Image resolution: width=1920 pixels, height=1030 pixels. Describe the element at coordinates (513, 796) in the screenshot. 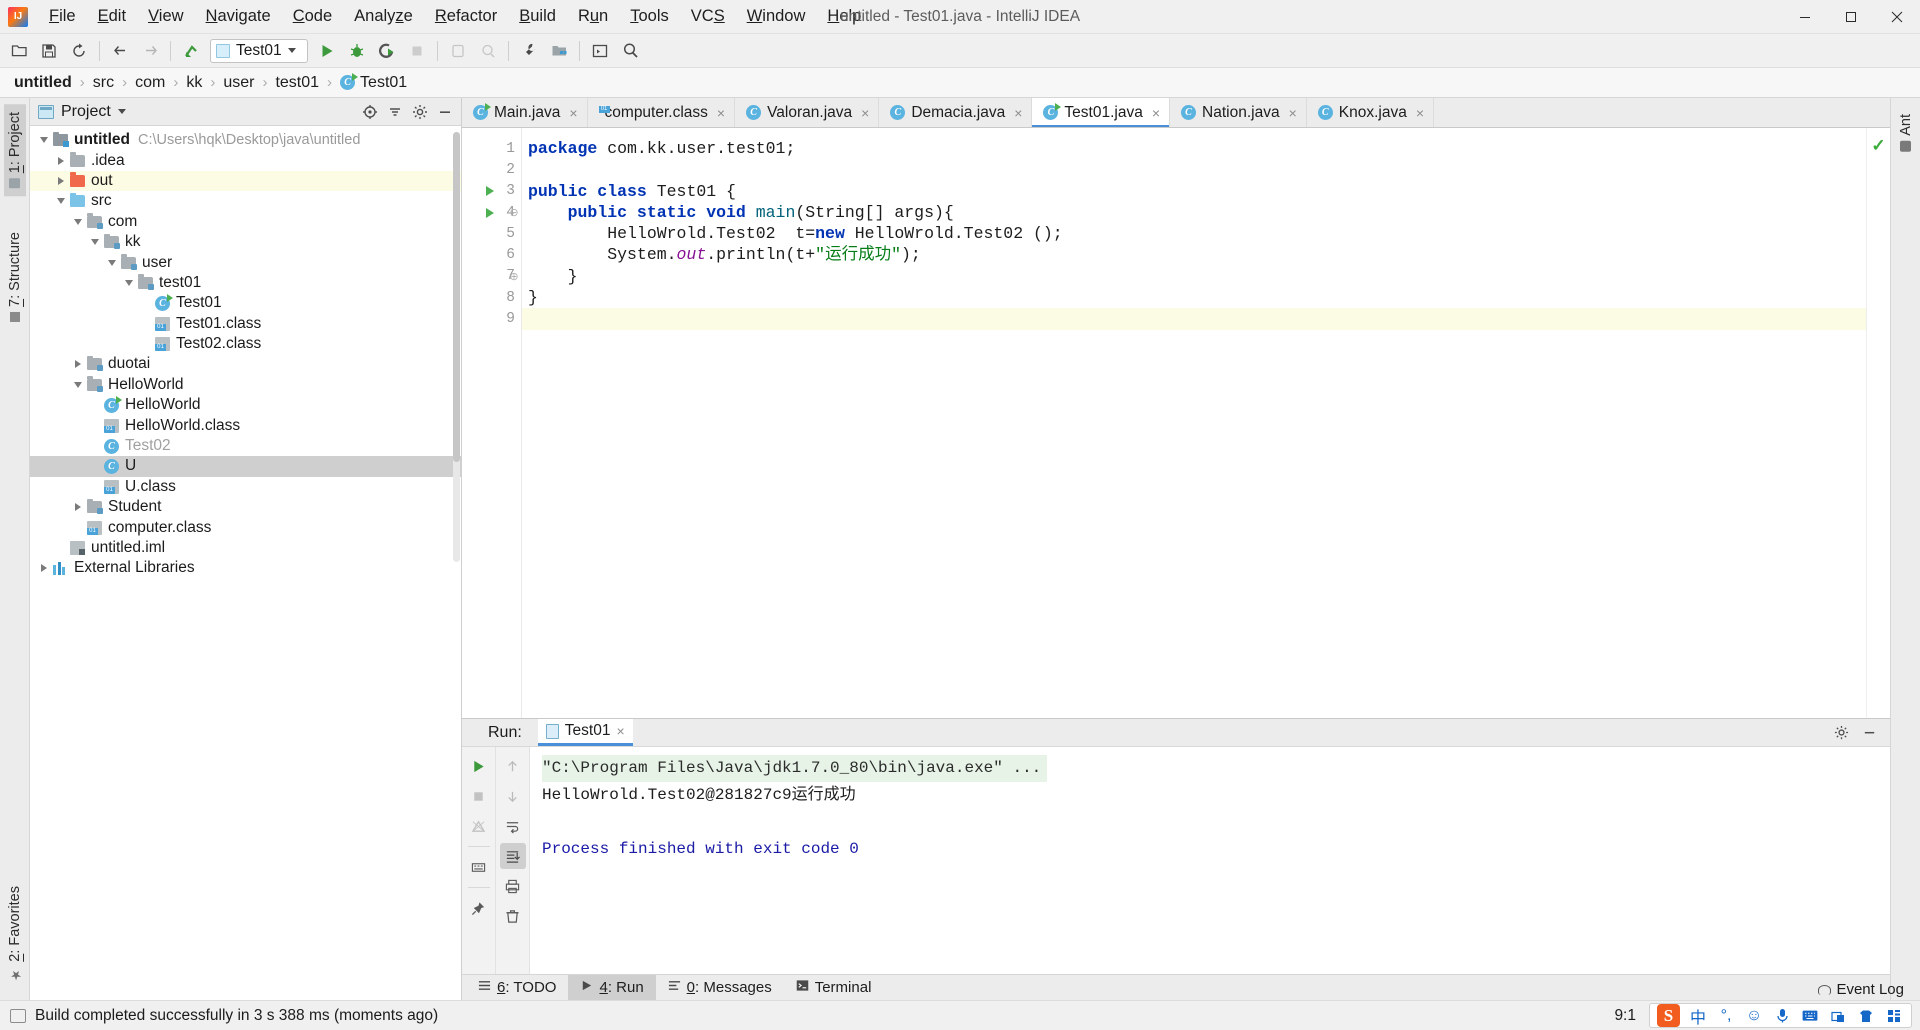

I see `arrow-down-icon` at that location.